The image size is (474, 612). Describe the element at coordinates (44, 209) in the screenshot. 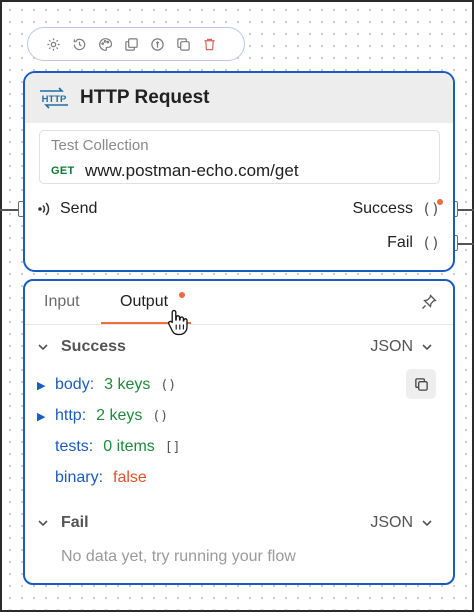

I see `signal-icon` at that location.